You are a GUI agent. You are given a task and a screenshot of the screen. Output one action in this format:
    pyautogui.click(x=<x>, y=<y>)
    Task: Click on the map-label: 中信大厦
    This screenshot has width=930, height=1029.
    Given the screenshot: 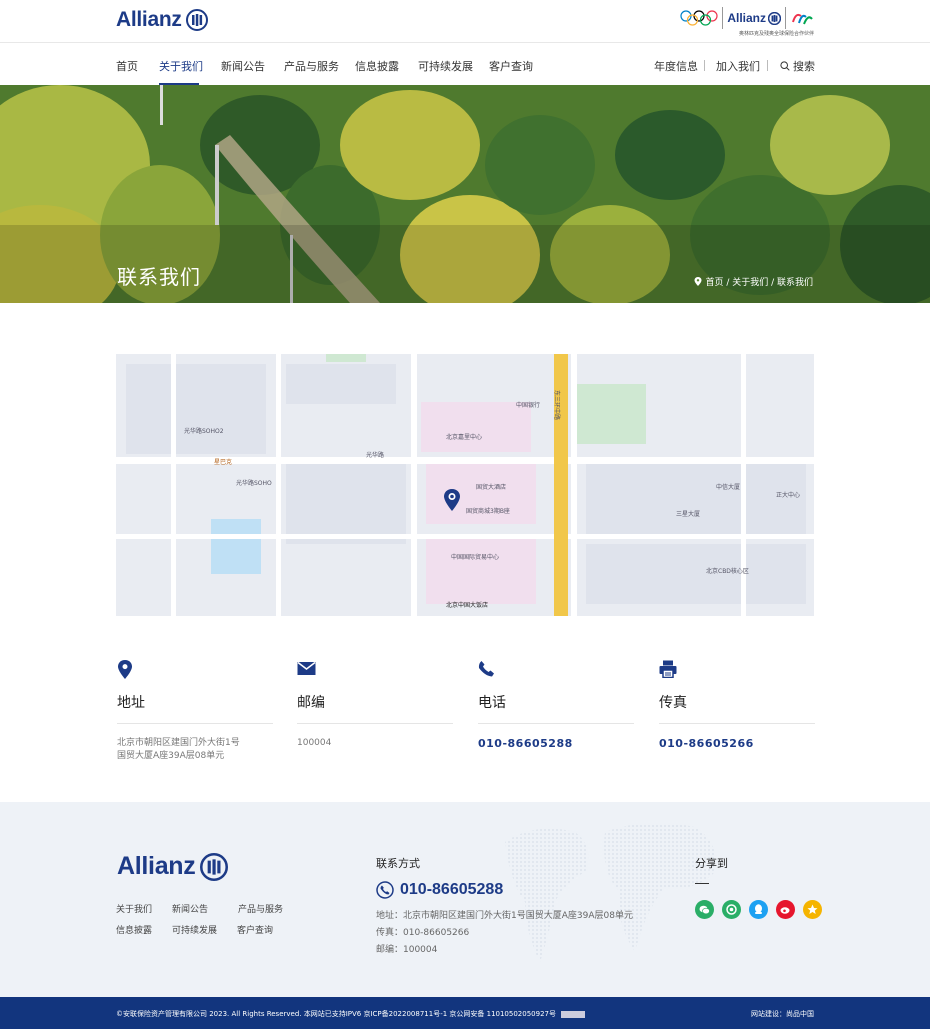 What is the action you would take?
    pyautogui.click(x=728, y=487)
    